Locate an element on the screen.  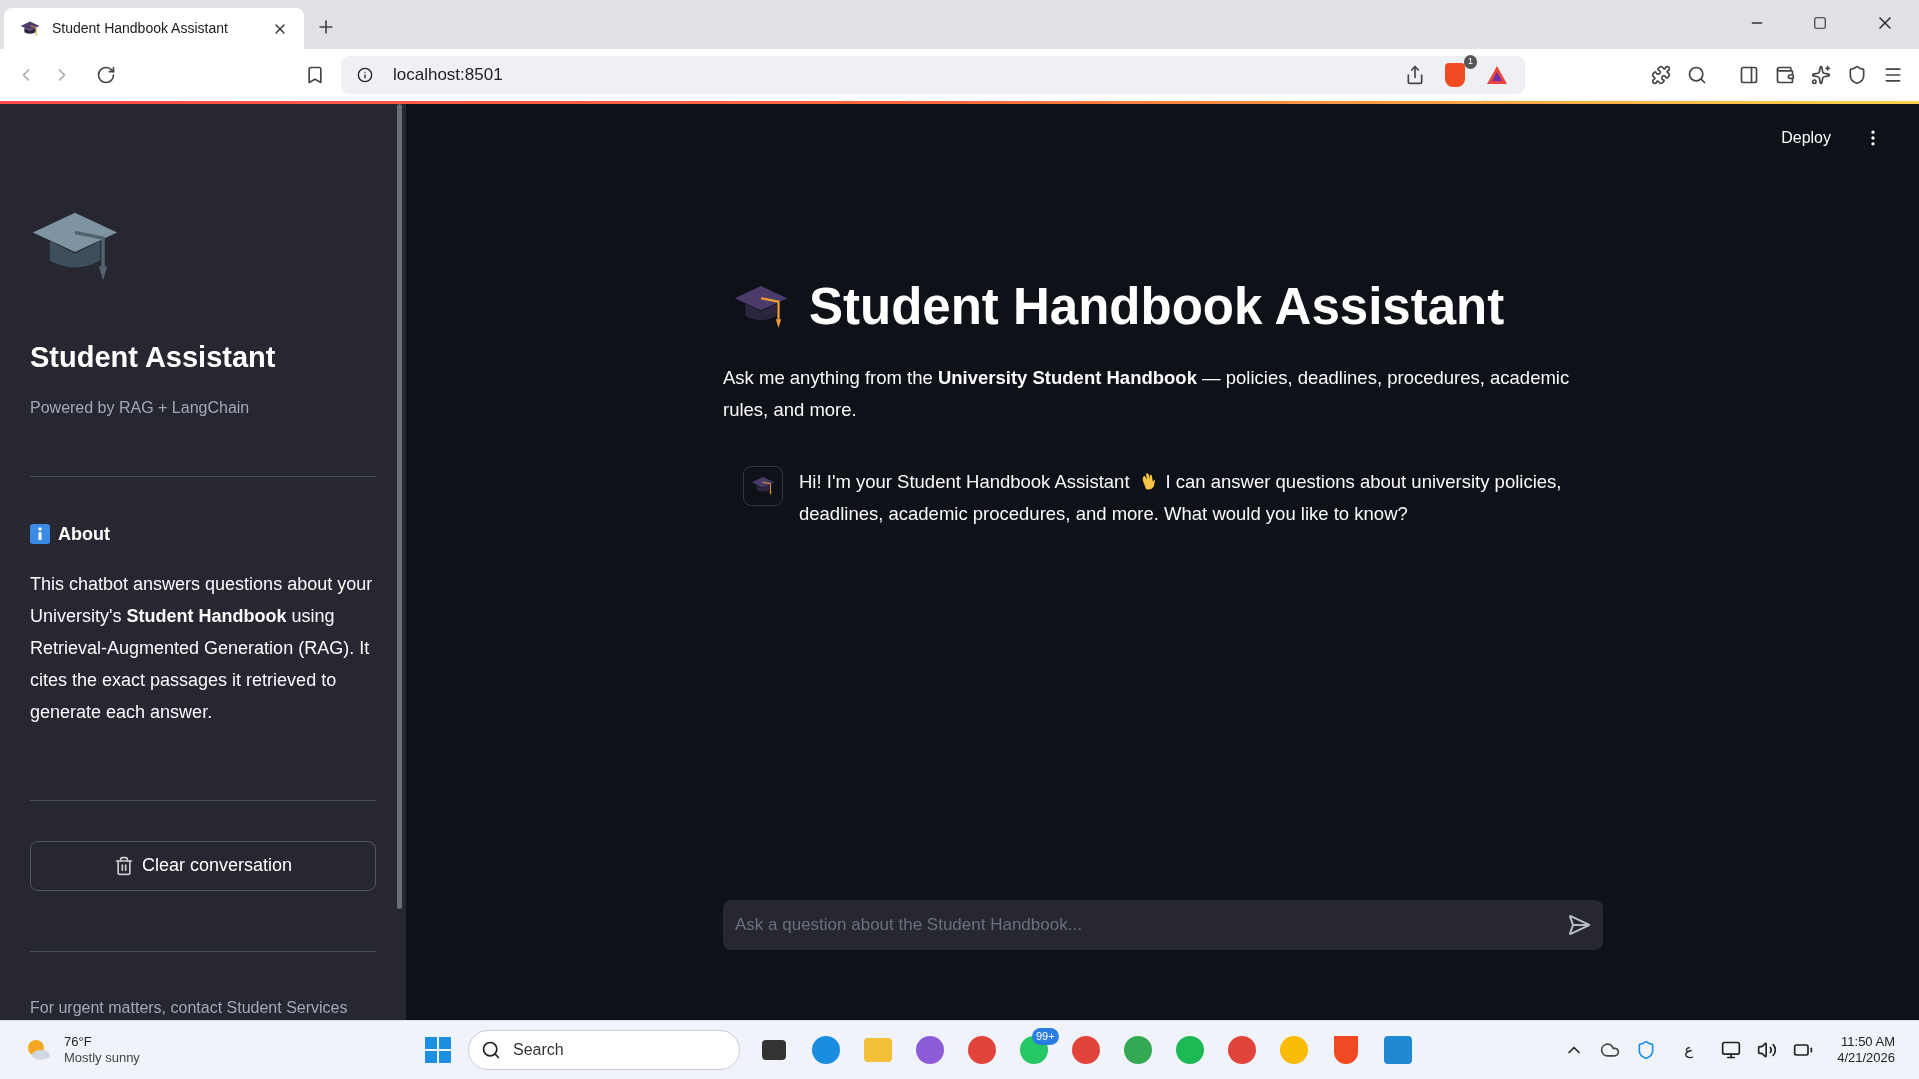
about-text: This chatbot answers questions about your University's Student Handbook using Retrieval-Augmented Generation (RAG). It cites the exact passages it retrieved to generate each answer. is located at coordinates (202, 648).